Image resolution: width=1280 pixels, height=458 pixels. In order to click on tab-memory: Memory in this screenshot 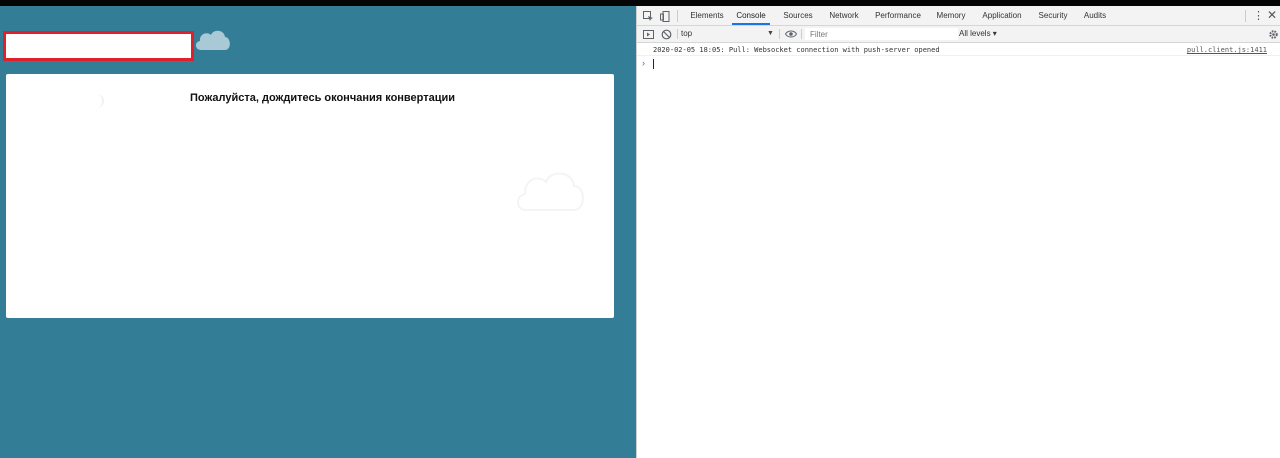, I will do `click(951, 15)`.